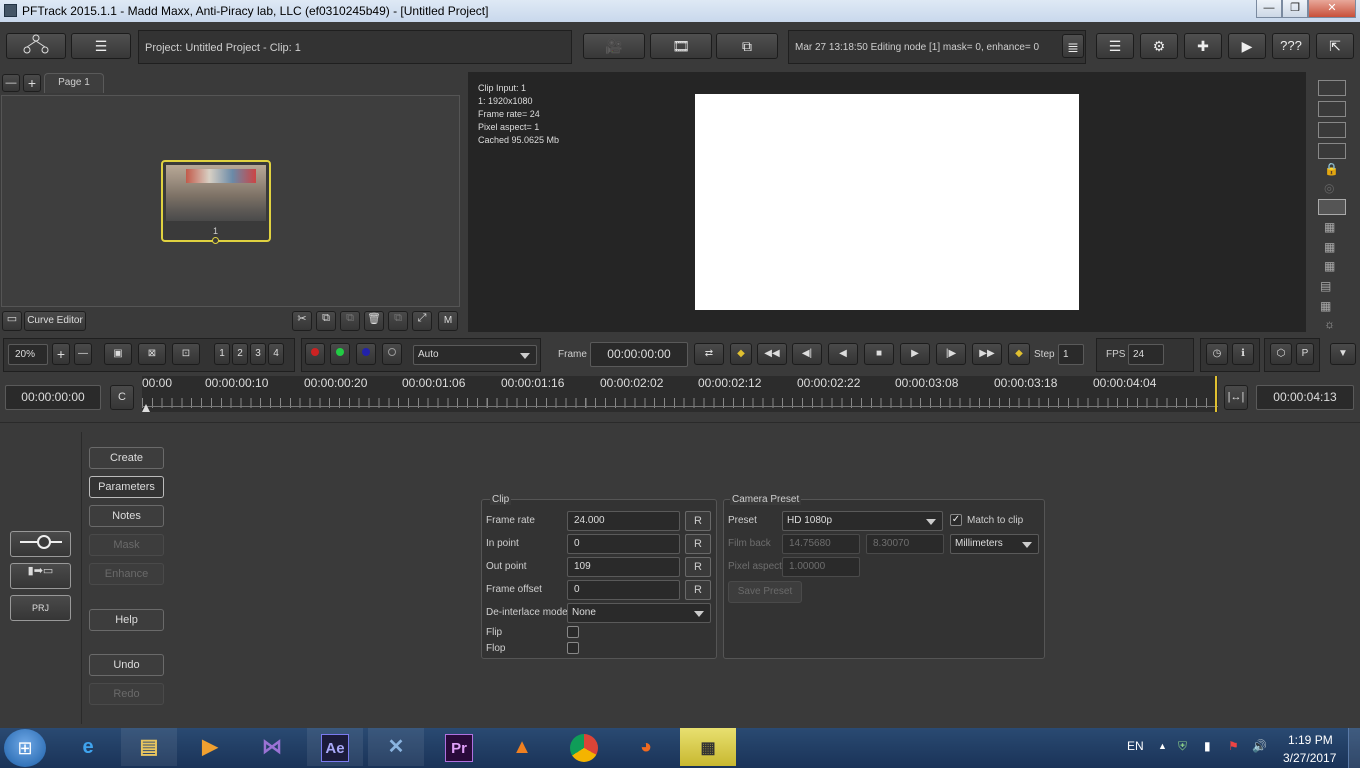  What do you see at coordinates (698, 544) in the screenshot?
I see `in-point-reset-button: R` at bounding box center [698, 544].